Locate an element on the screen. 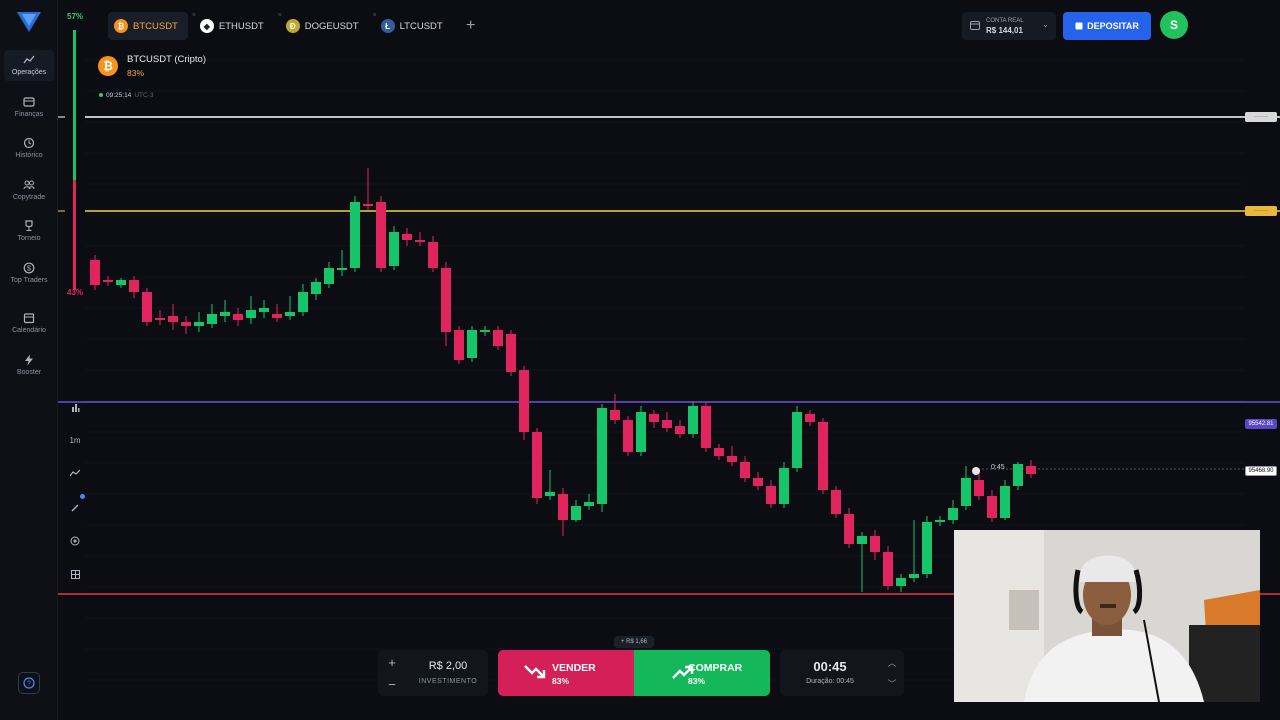 This screenshot has height=720, width=1280. sidebar-item-label: Top Traders is located at coordinates (29, 280).